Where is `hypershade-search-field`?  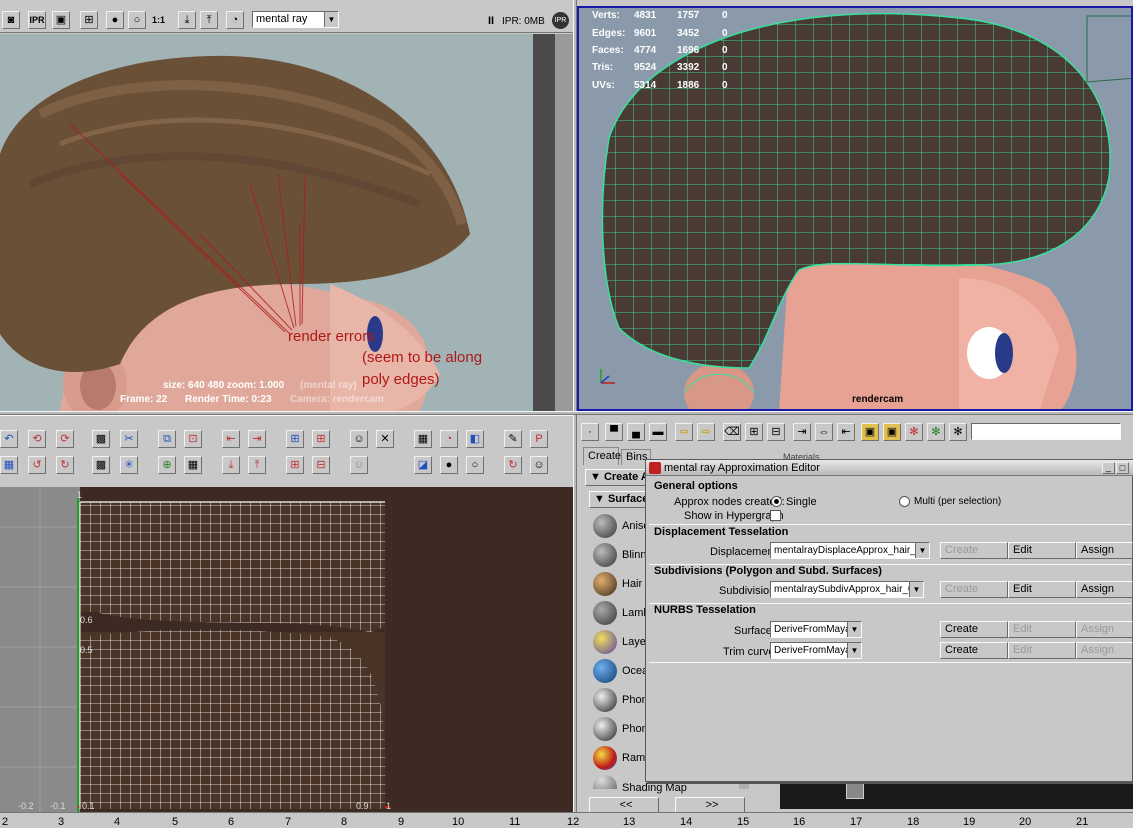
hypershade-search-field is located at coordinates (1046, 431).